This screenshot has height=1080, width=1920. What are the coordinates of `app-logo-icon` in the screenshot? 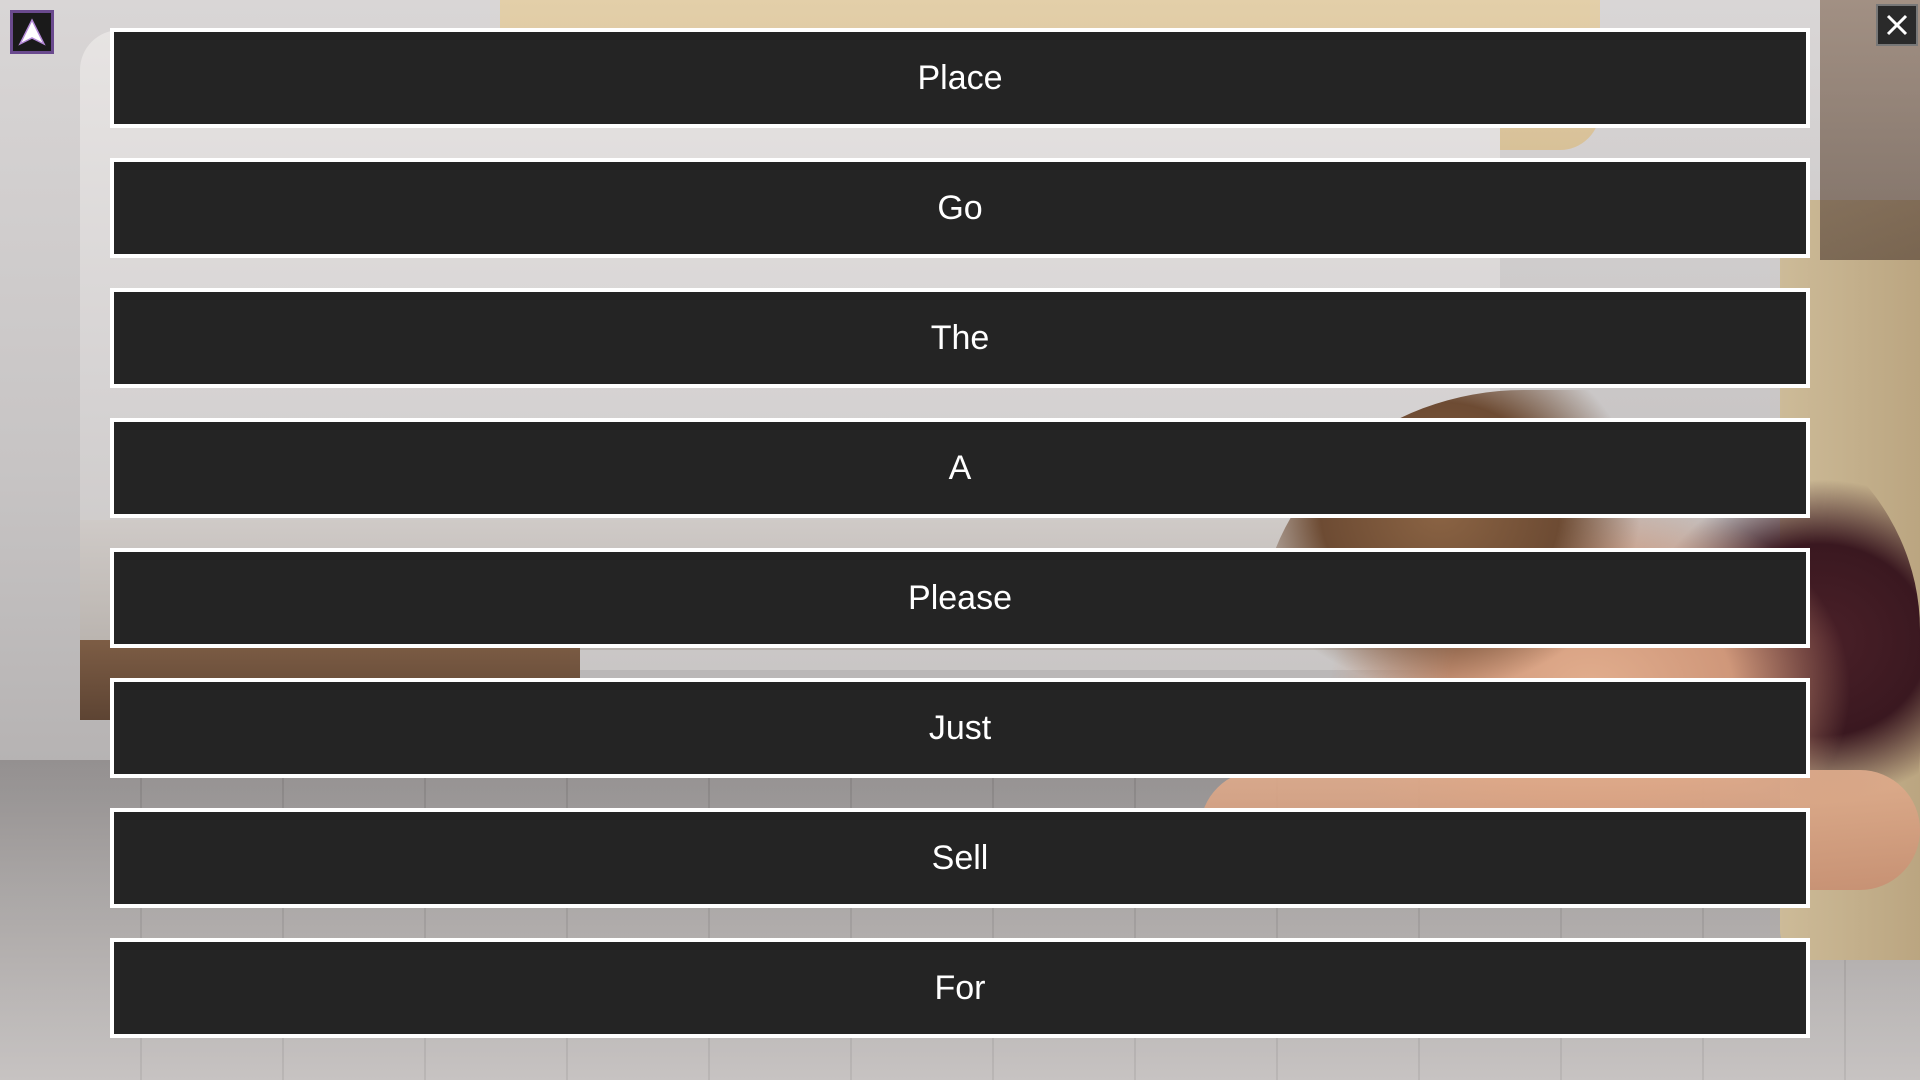 It's located at (32, 32).